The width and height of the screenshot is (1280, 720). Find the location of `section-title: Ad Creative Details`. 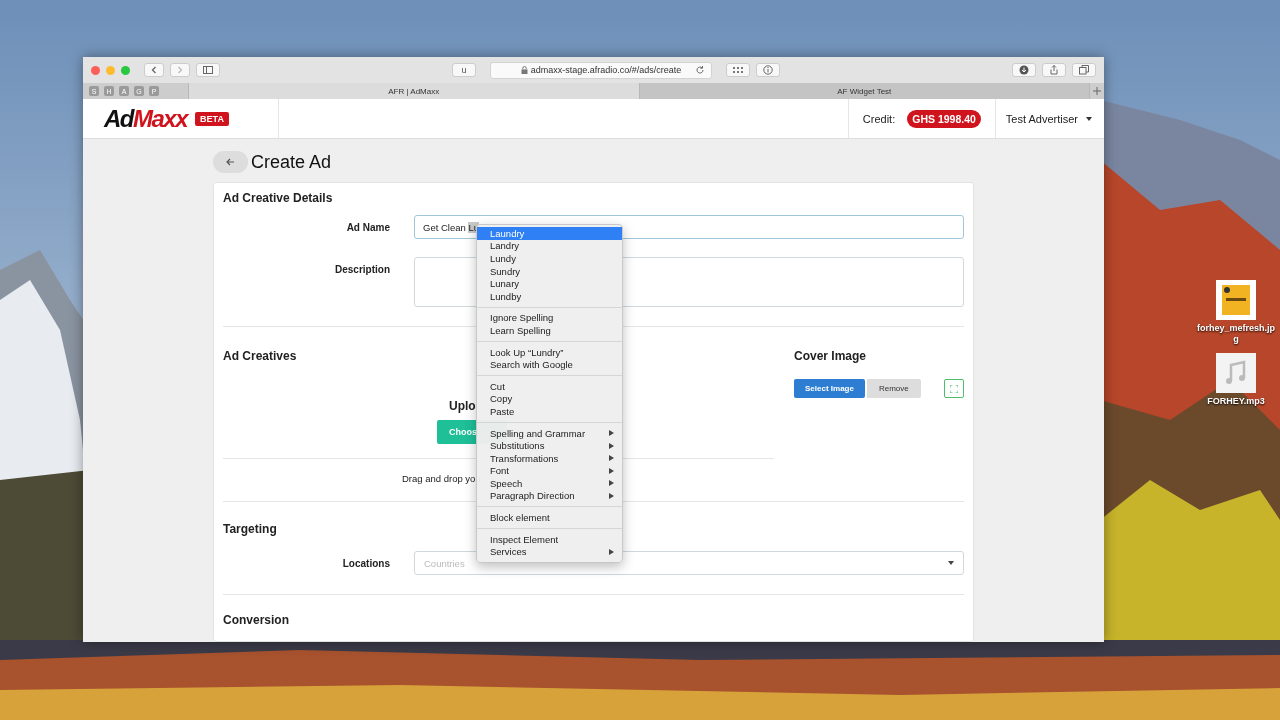

section-title: Ad Creative Details is located at coordinates (278, 198).